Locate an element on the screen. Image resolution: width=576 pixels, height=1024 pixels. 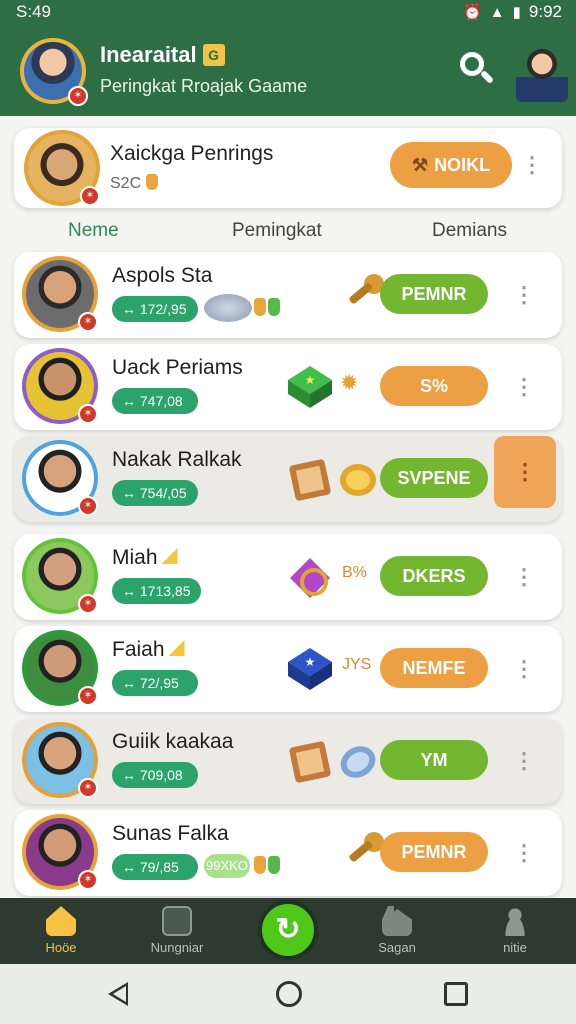
leaderboard-row: ✶ Faiah ↔ 72/,95 ★ JYS NEMFE ⋮ is located at coordinates (288, 669).